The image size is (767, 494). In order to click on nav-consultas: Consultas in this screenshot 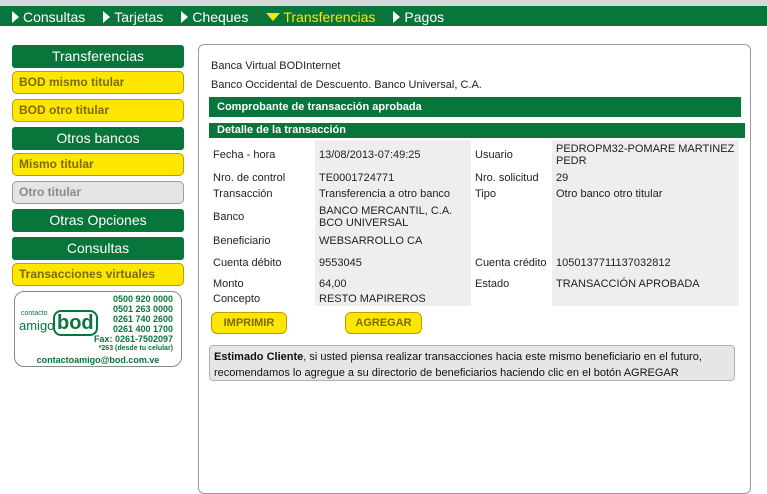, I will do `click(48, 17)`.